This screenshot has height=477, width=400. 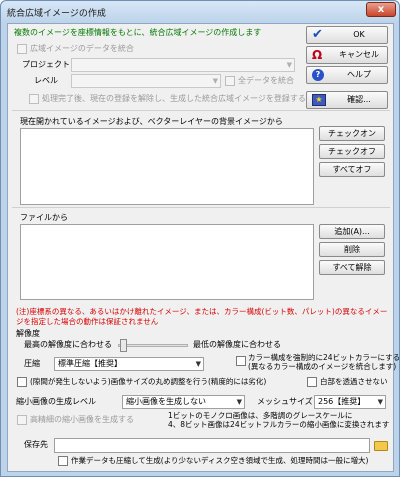 I want to click on force24-checkbox, so click(x=241, y=361).